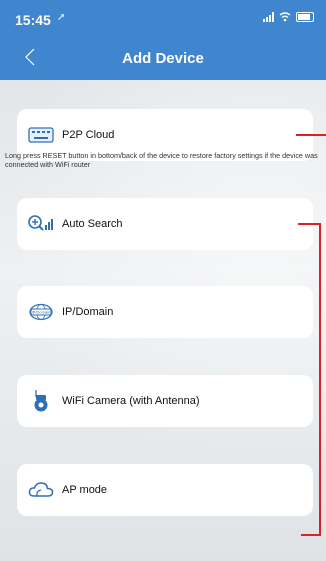  I want to click on keyboard-icon, so click(41, 135).